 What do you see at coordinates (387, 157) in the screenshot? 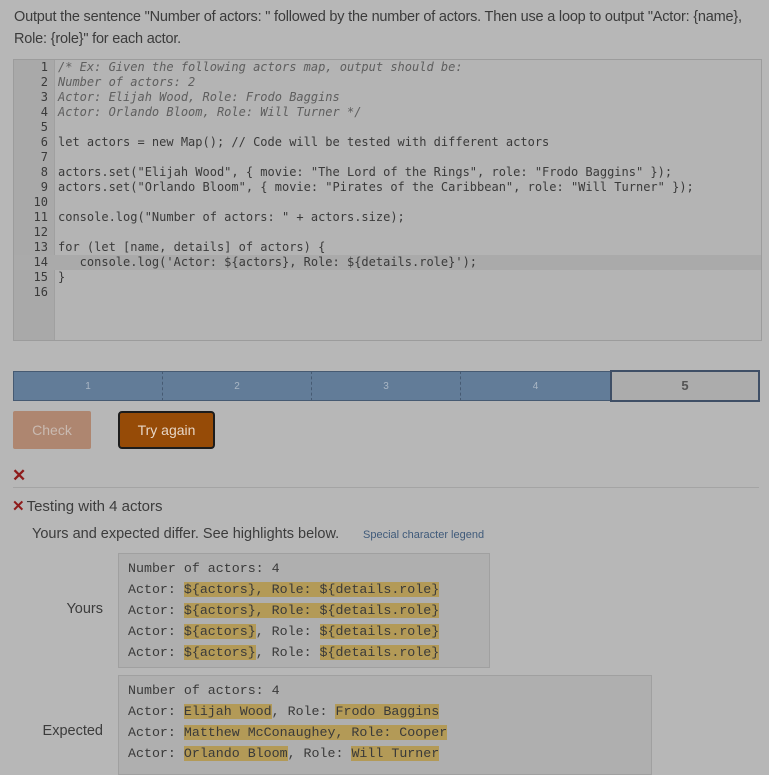
I see `code-line: 7` at bounding box center [387, 157].